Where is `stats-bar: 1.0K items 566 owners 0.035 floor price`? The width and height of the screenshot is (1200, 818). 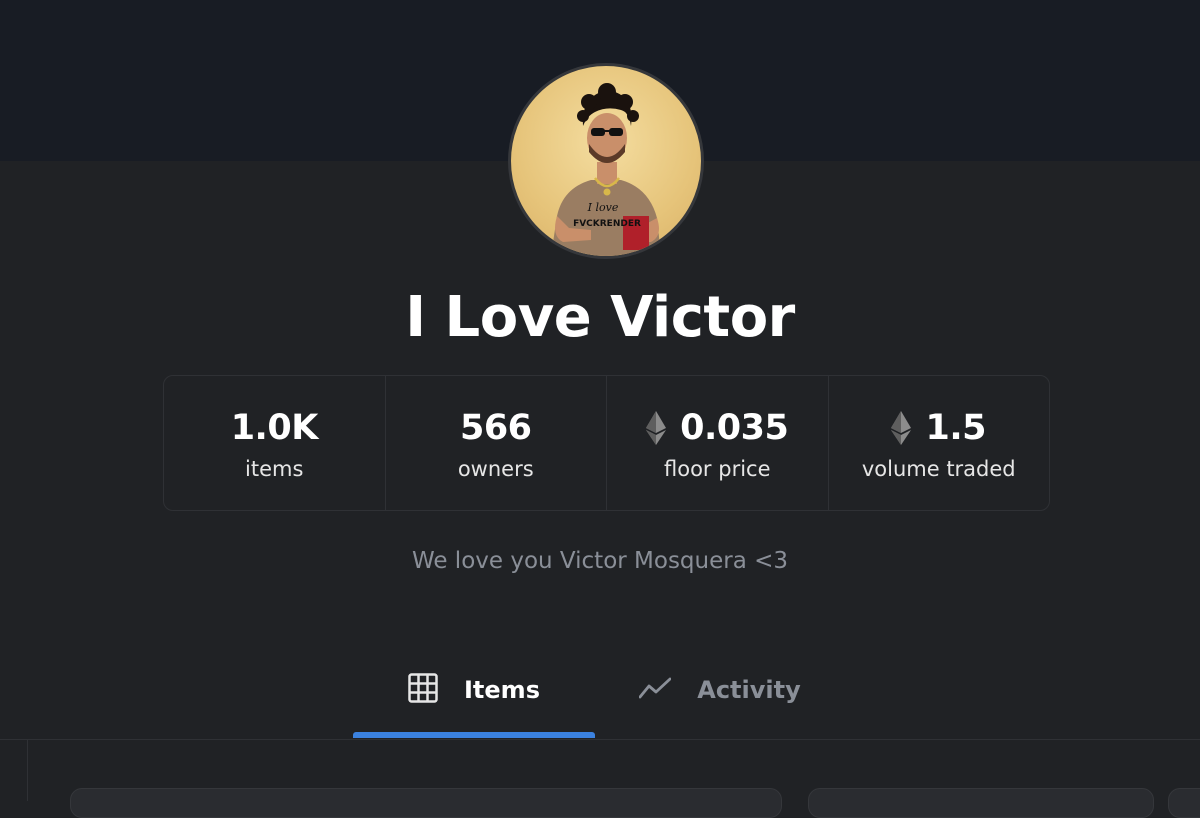 stats-bar: 1.0K items 566 owners 0.035 floor price is located at coordinates (606, 443).